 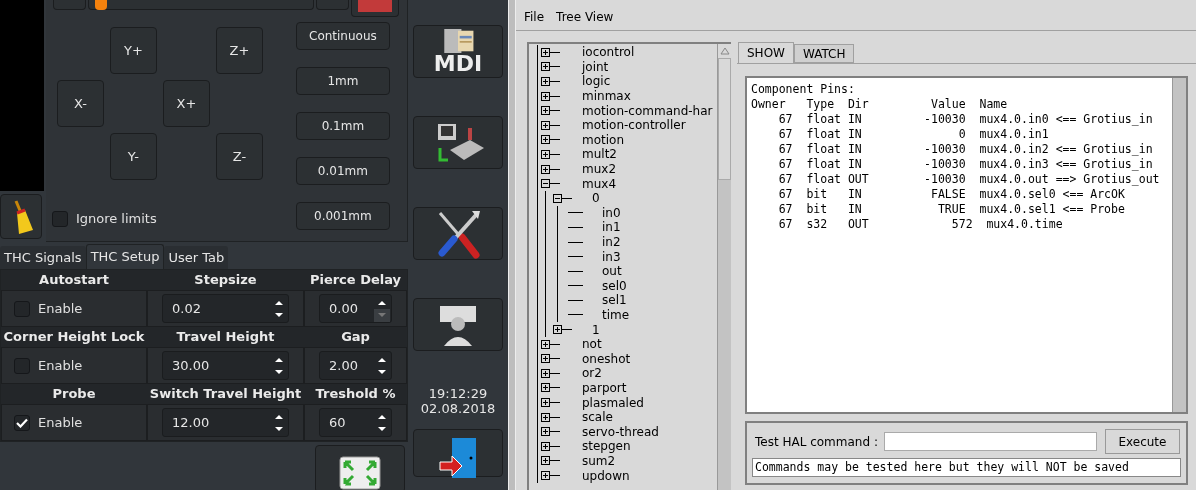 I want to click on tree-item: out, so click(x=602, y=271).